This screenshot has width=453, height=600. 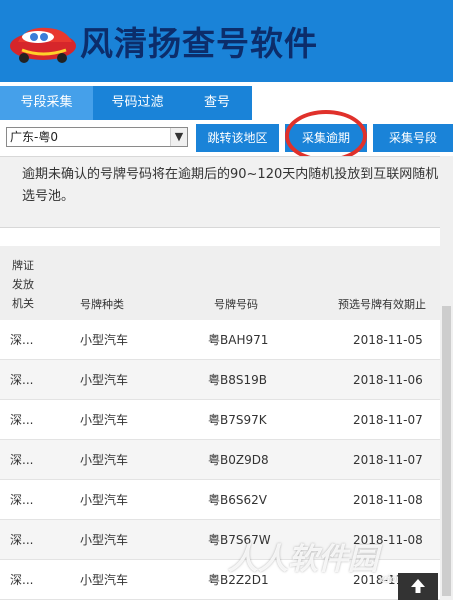 I want to click on table-row: 深... 小型汽车 粤B0Z9D8 2018-11-07, so click(x=220, y=460).